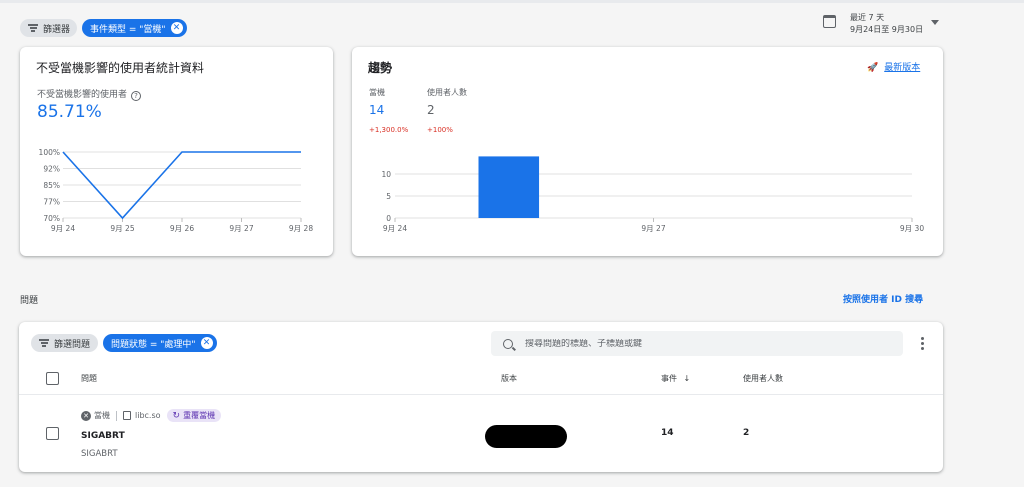 This screenshot has width=1024, height=487. What do you see at coordinates (136, 96) in the screenshot?
I see `help-icon: ?` at bounding box center [136, 96].